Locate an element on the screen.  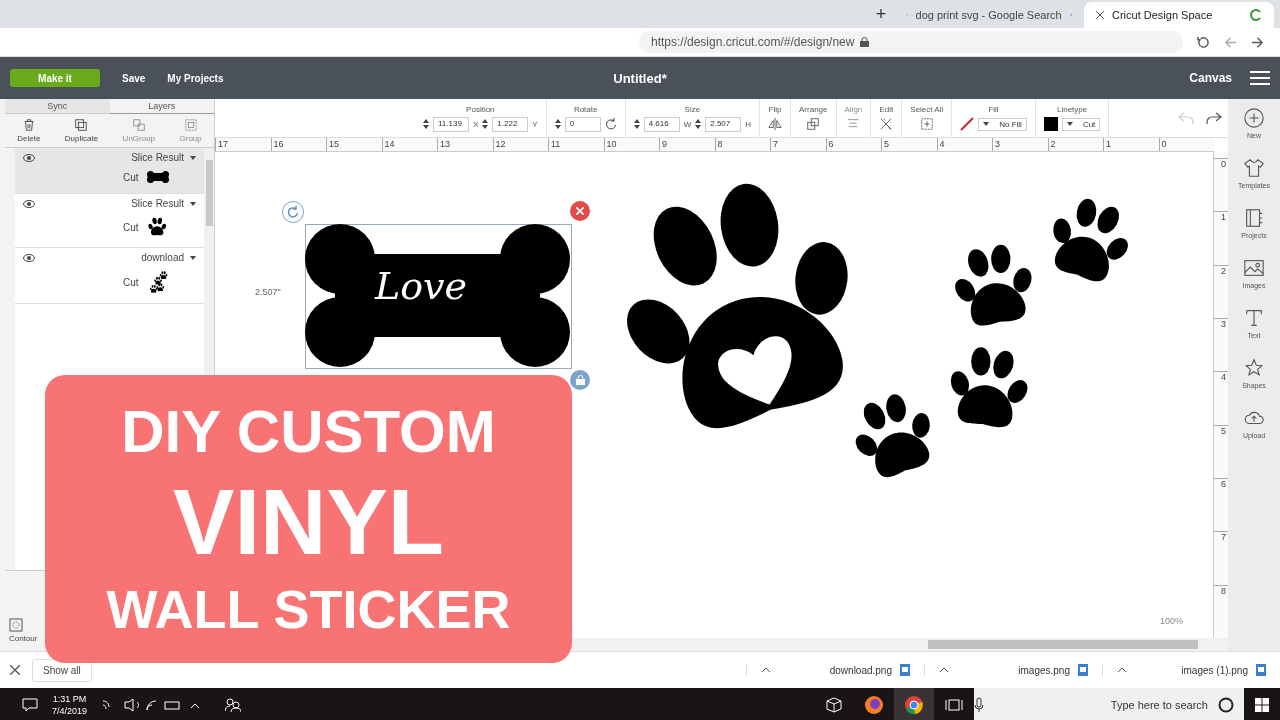
toolbar-label: Linetype is located at coordinates (1072, 109).